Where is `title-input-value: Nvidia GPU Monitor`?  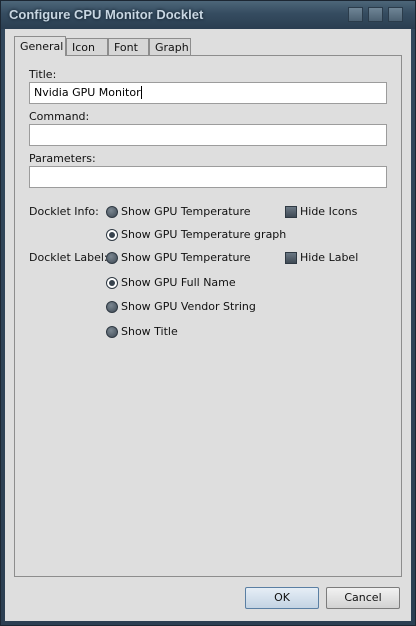
title-input-value: Nvidia GPU Monitor is located at coordinates (88, 92).